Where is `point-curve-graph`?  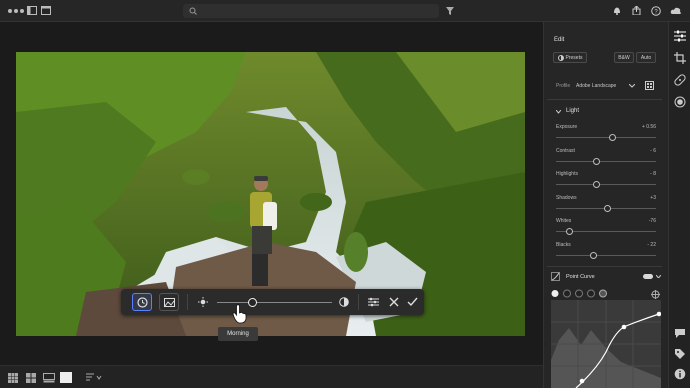
point-curve-graph is located at coordinates (606, 344).